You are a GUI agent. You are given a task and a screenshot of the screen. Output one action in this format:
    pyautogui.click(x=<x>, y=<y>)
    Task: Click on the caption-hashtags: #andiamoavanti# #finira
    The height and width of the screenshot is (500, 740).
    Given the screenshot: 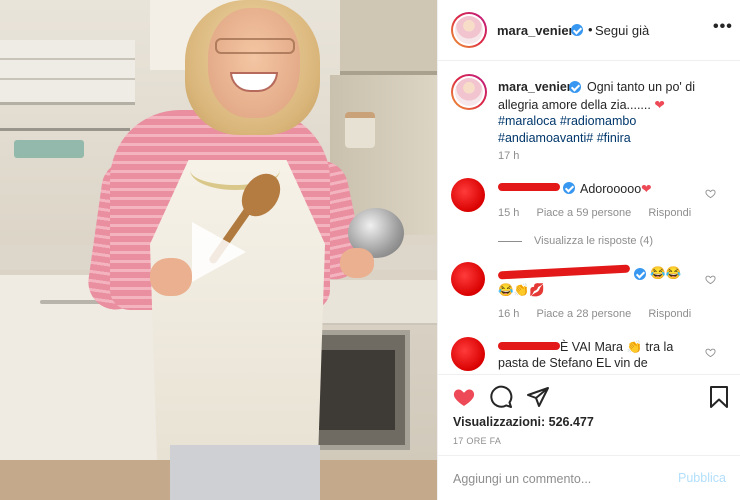 What is the action you would take?
    pyautogui.click(x=564, y=138)
    